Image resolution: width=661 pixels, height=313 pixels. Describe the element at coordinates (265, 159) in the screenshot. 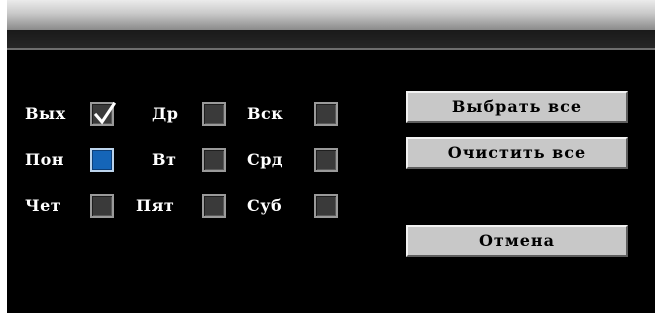

I see `day-label-wed: Срд` at that location.